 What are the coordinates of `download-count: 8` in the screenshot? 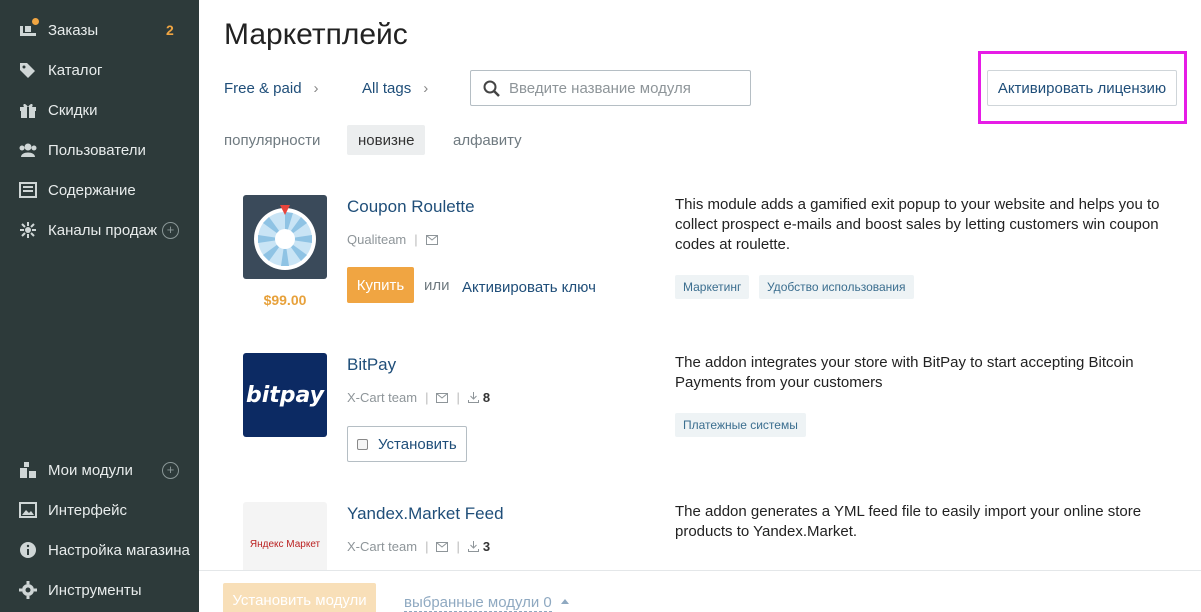 It's located at (486, 397).